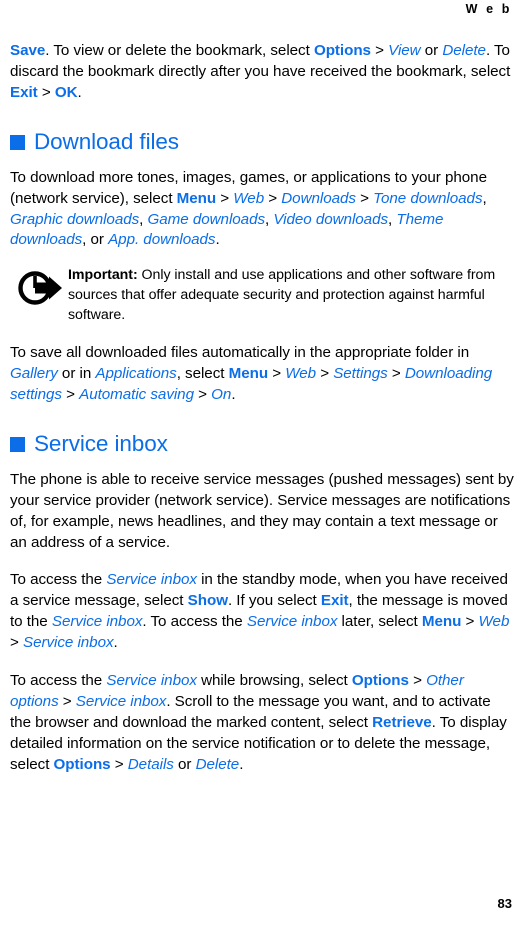 This screenshot has height=925, width=520. I want to click on text-run: Details, so click(150, 764).